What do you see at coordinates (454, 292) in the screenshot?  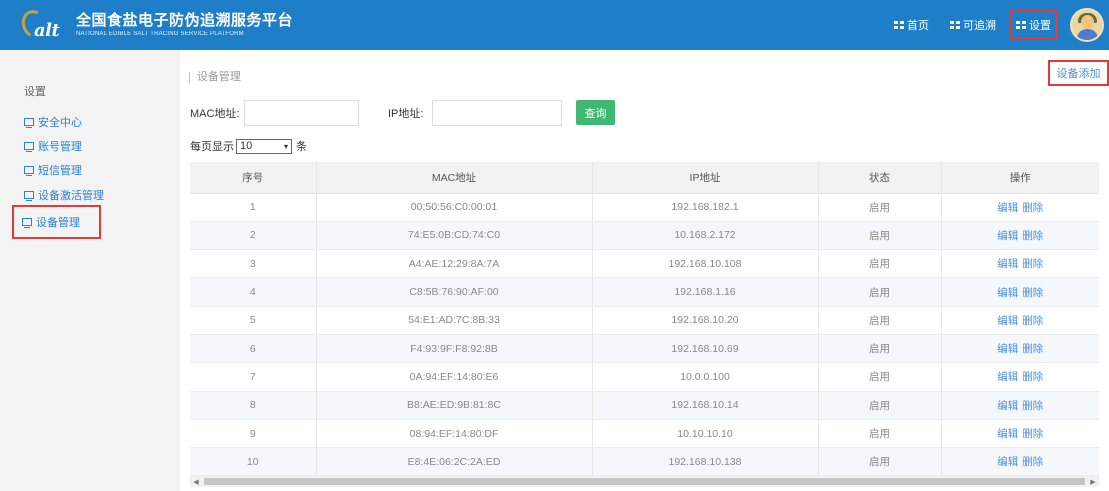 I see `mac-address-cell: C8:5B:76:90:AF:00` at bounding box center [454, 292].